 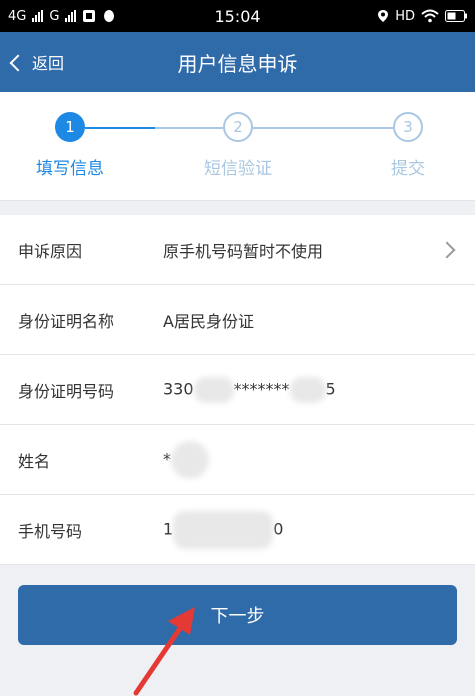 I want to click on reason-label: 申诉原因, so click(x=50, y=251).